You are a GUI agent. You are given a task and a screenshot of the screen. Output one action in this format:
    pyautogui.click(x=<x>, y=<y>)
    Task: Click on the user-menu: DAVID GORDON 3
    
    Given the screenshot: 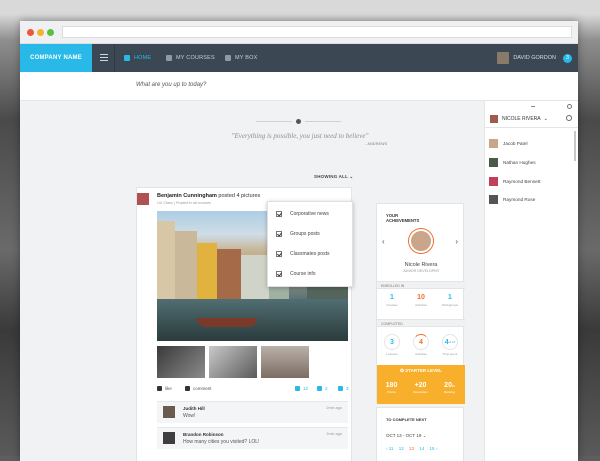 What is the action you would take?
    pyautogui.click(x=537, y=58)
    